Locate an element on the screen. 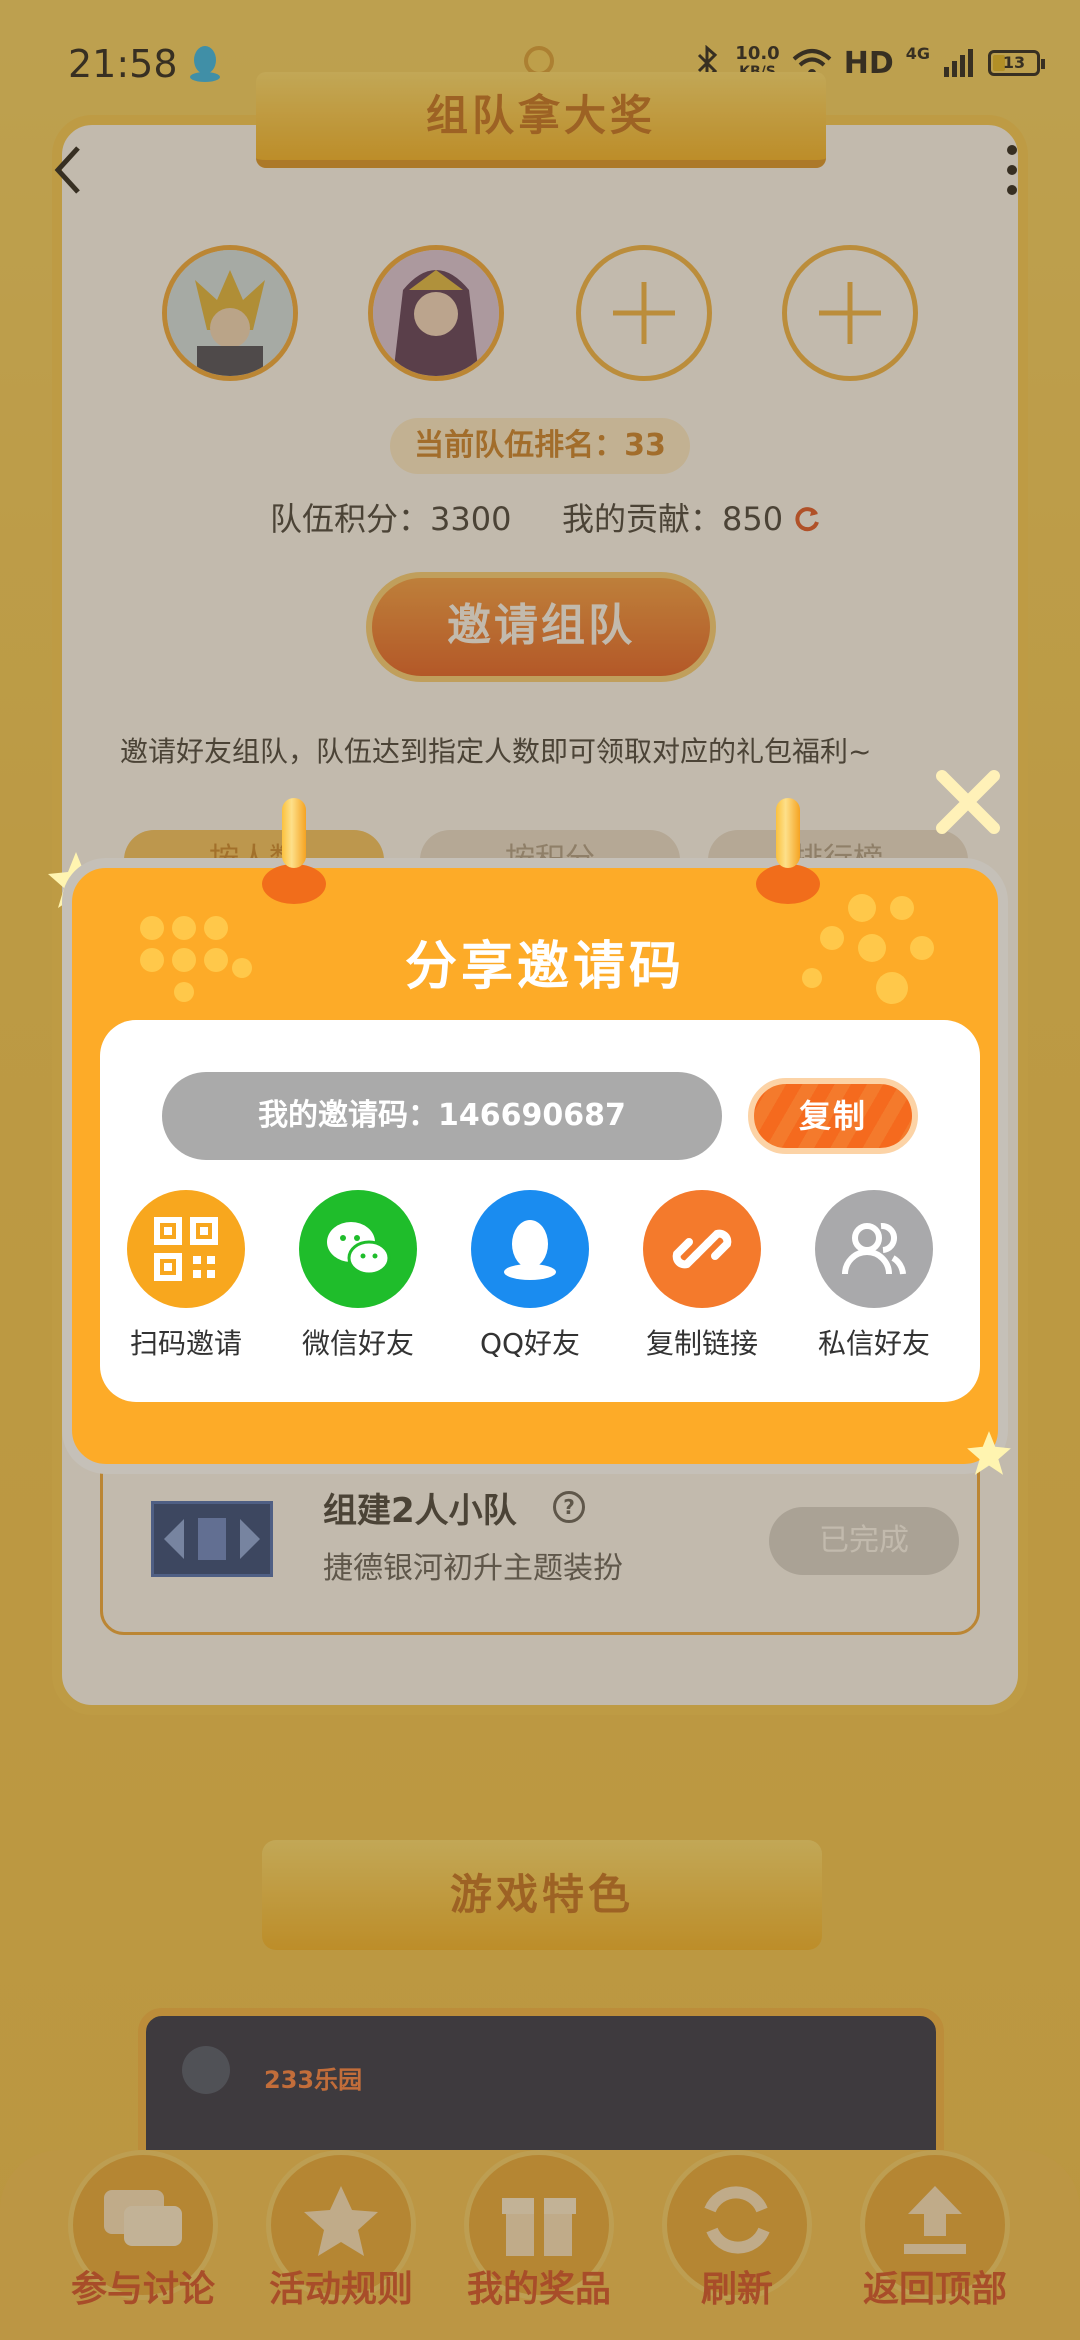  share-option-label: QQ好友 is located at coordinates (530, 1343).